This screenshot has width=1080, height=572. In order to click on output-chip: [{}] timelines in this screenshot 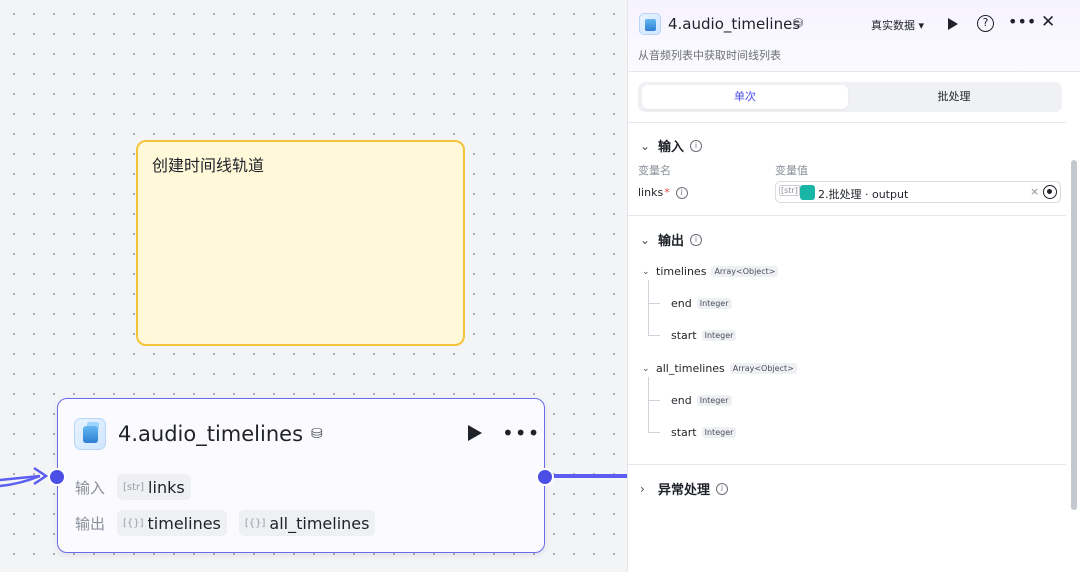, I will do `click(172, 523)`.